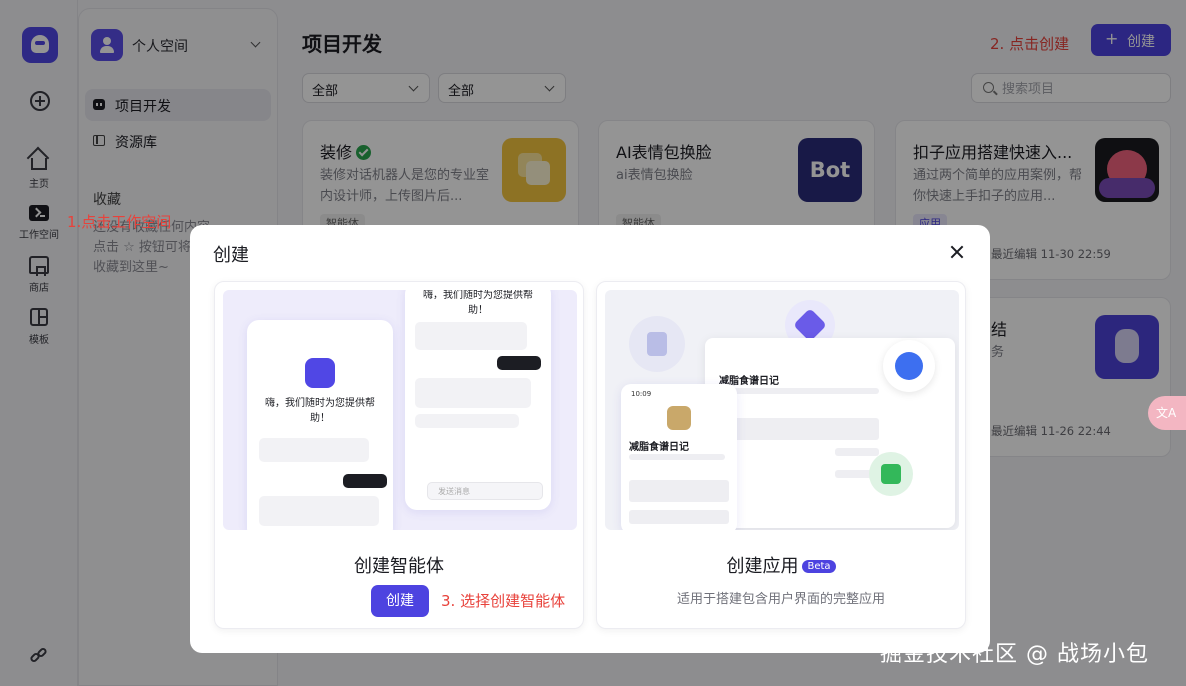 This screenshot has width=1186, height=686. Describe the element at coordinates (679, 457) in the screenshot. I see `phone-mockup: 10:09 减脂食谱日记` at that location.